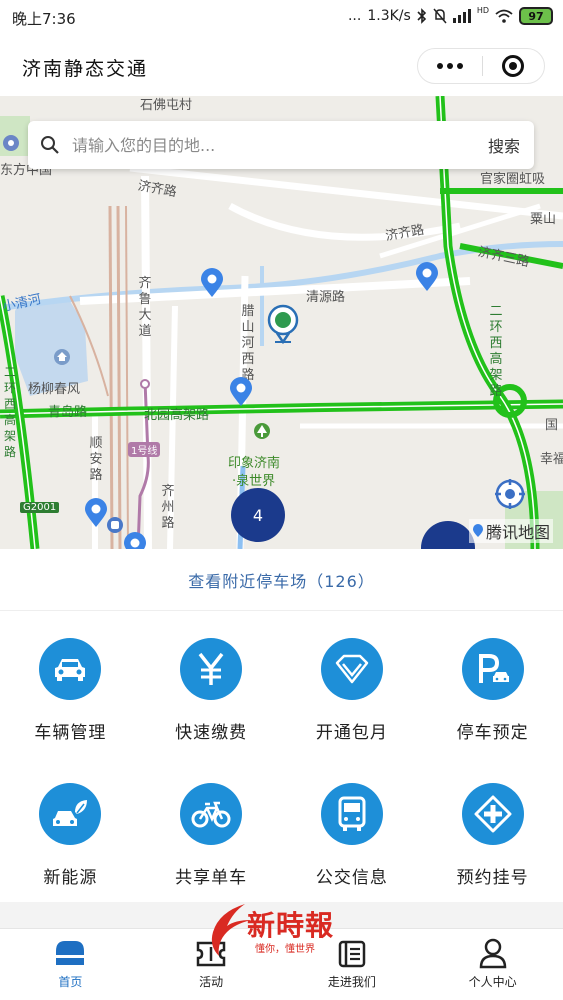 The image size is (563, 1000). What do you see at coordinates (211, 733) in the screenshot?
I see `service-label: 快速缴费` at bounding box center [211, 733].